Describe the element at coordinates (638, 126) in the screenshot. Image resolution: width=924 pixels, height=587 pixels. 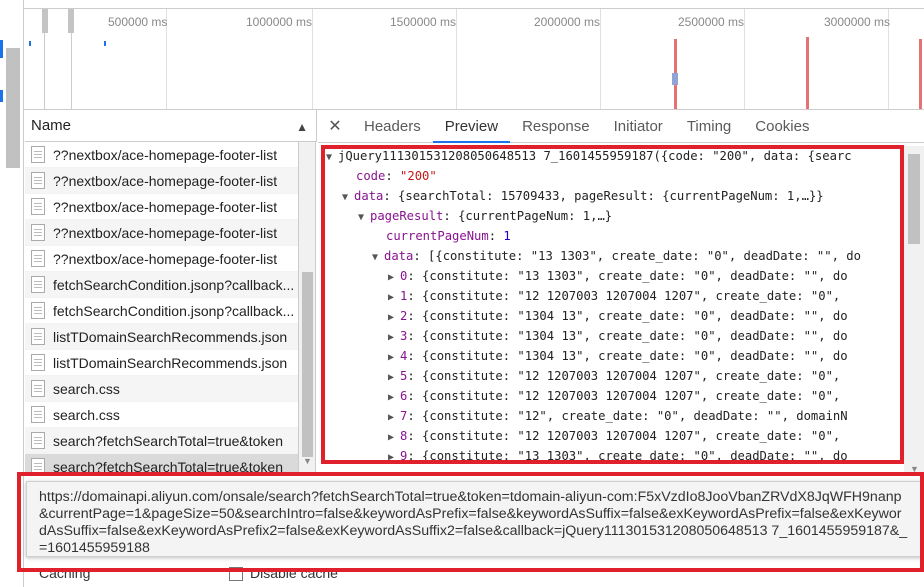
I see `tab-initiator: Initiator` at that location.